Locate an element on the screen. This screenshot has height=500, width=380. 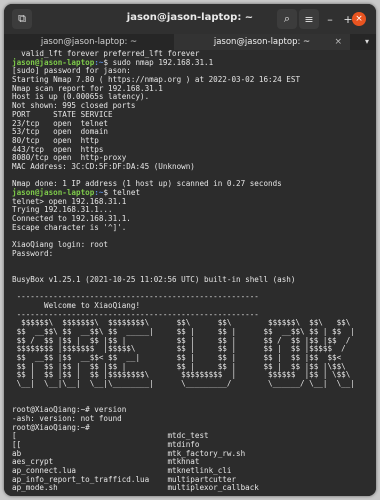
minimize-icon: – is located at coordinates (330, 19).